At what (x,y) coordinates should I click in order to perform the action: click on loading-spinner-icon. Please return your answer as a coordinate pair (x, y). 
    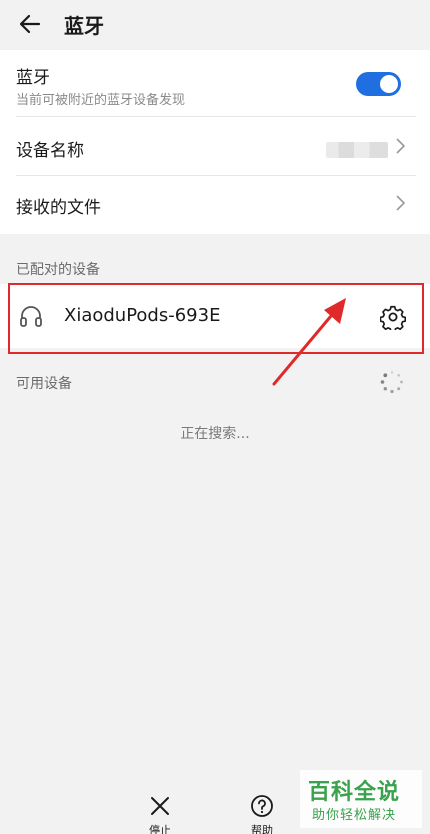
    Looking at the image, I should click on (391, 382).